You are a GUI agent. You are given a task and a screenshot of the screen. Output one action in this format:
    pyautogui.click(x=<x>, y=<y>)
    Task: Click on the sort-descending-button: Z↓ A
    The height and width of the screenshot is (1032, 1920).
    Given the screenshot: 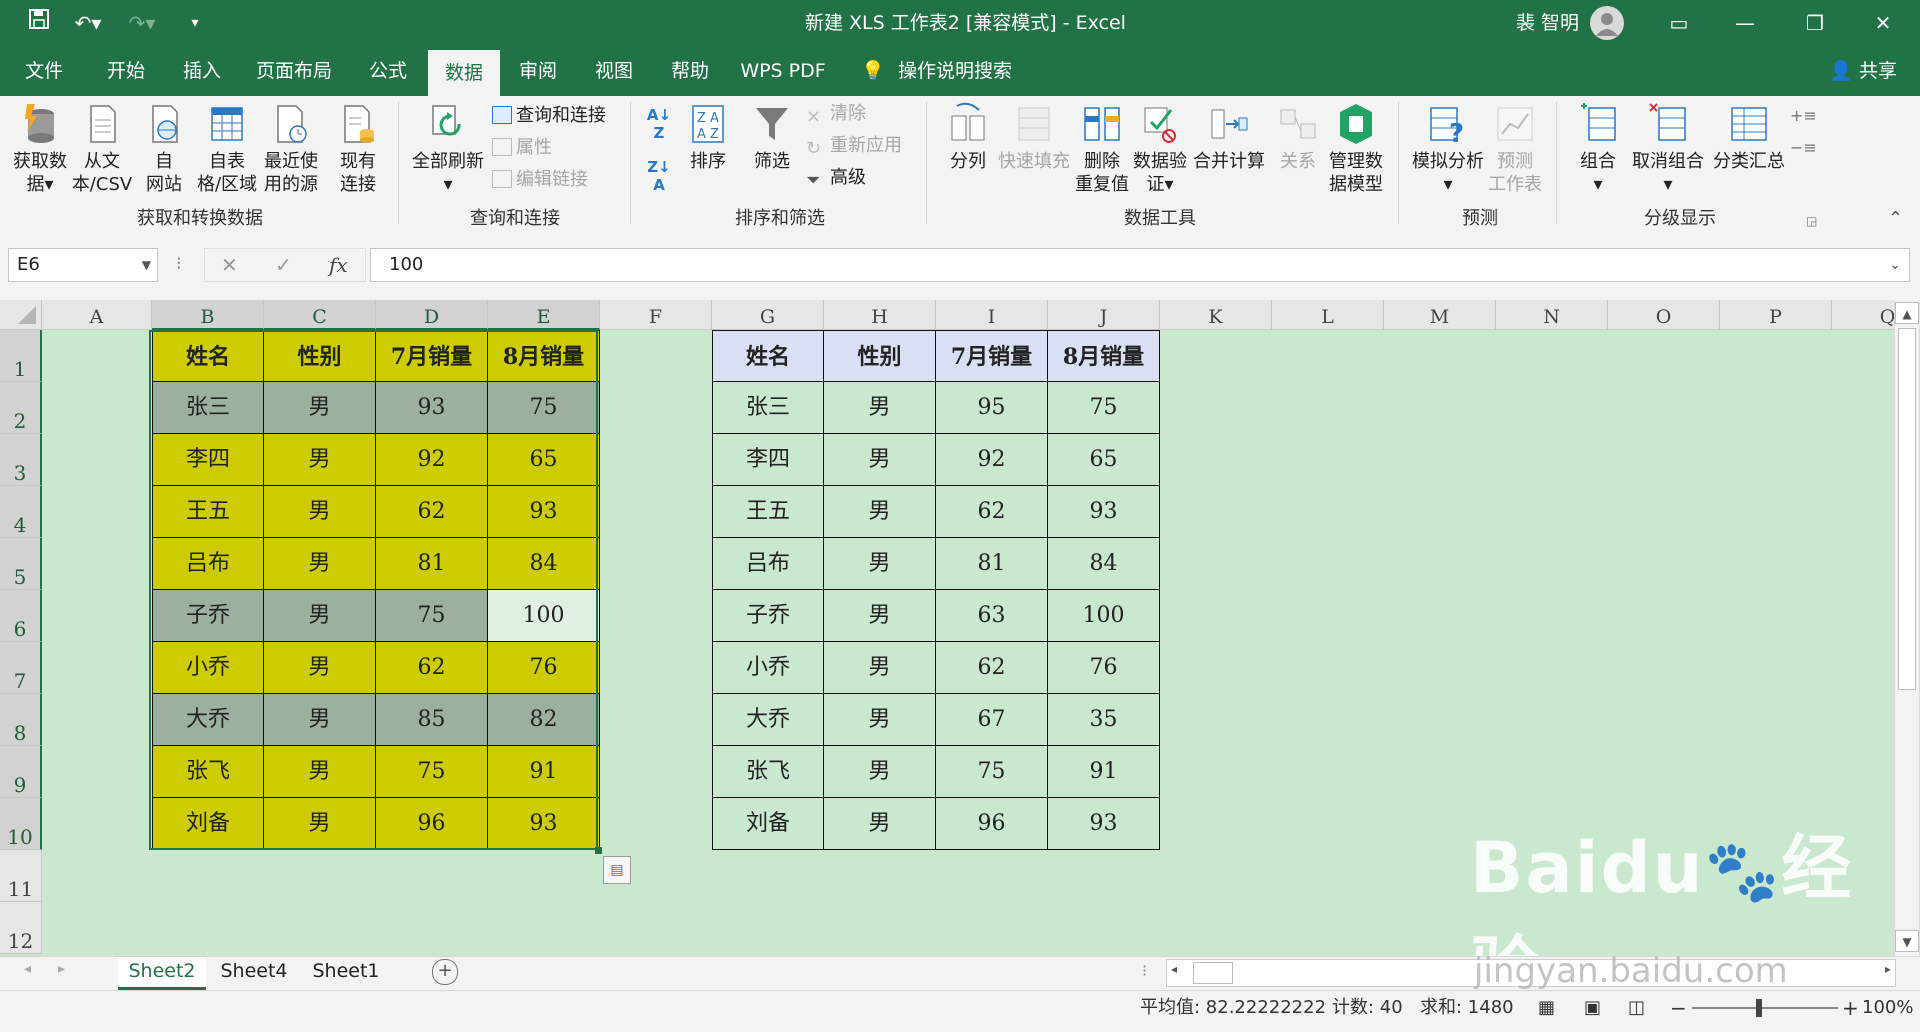 What is the action you would take?
    pyautogui.click(x=659, y=176)
    